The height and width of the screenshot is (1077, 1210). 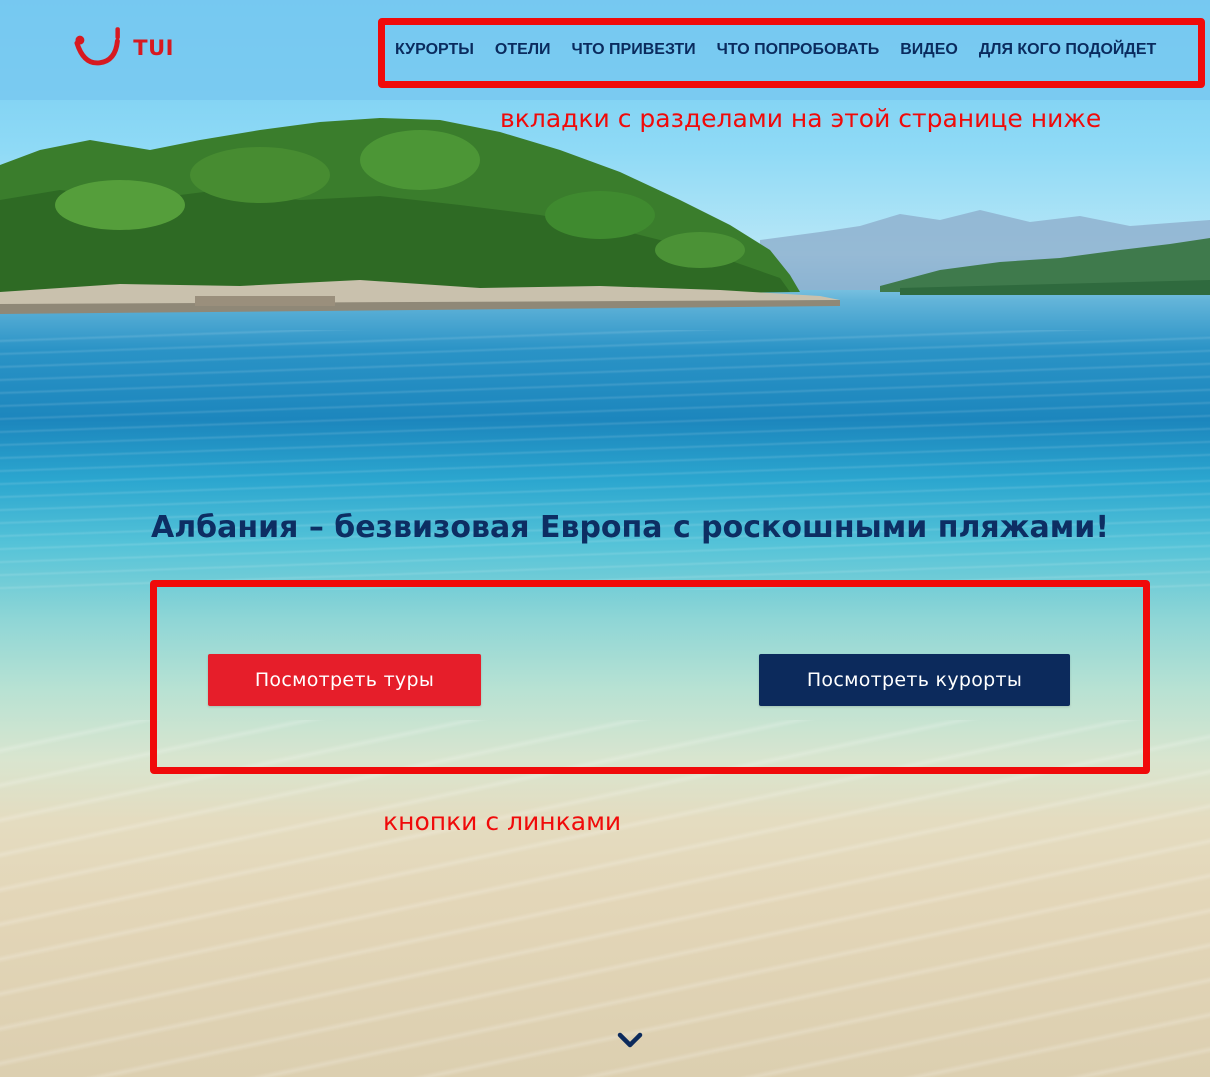 What do you see at coordinates (914, 680) in the screenshot?
I see `view-resorts-button: Посмотреть курорты` at bounding box center [914, 680].